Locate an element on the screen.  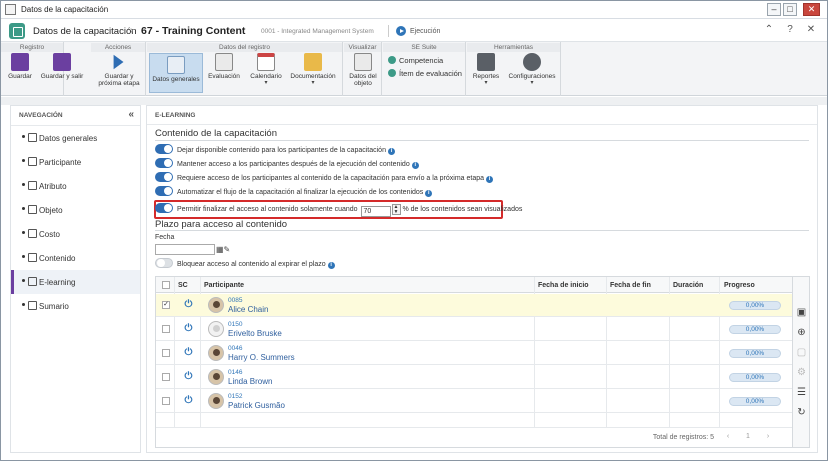
col-duracion: Duración is located at coordinates (688, 285).